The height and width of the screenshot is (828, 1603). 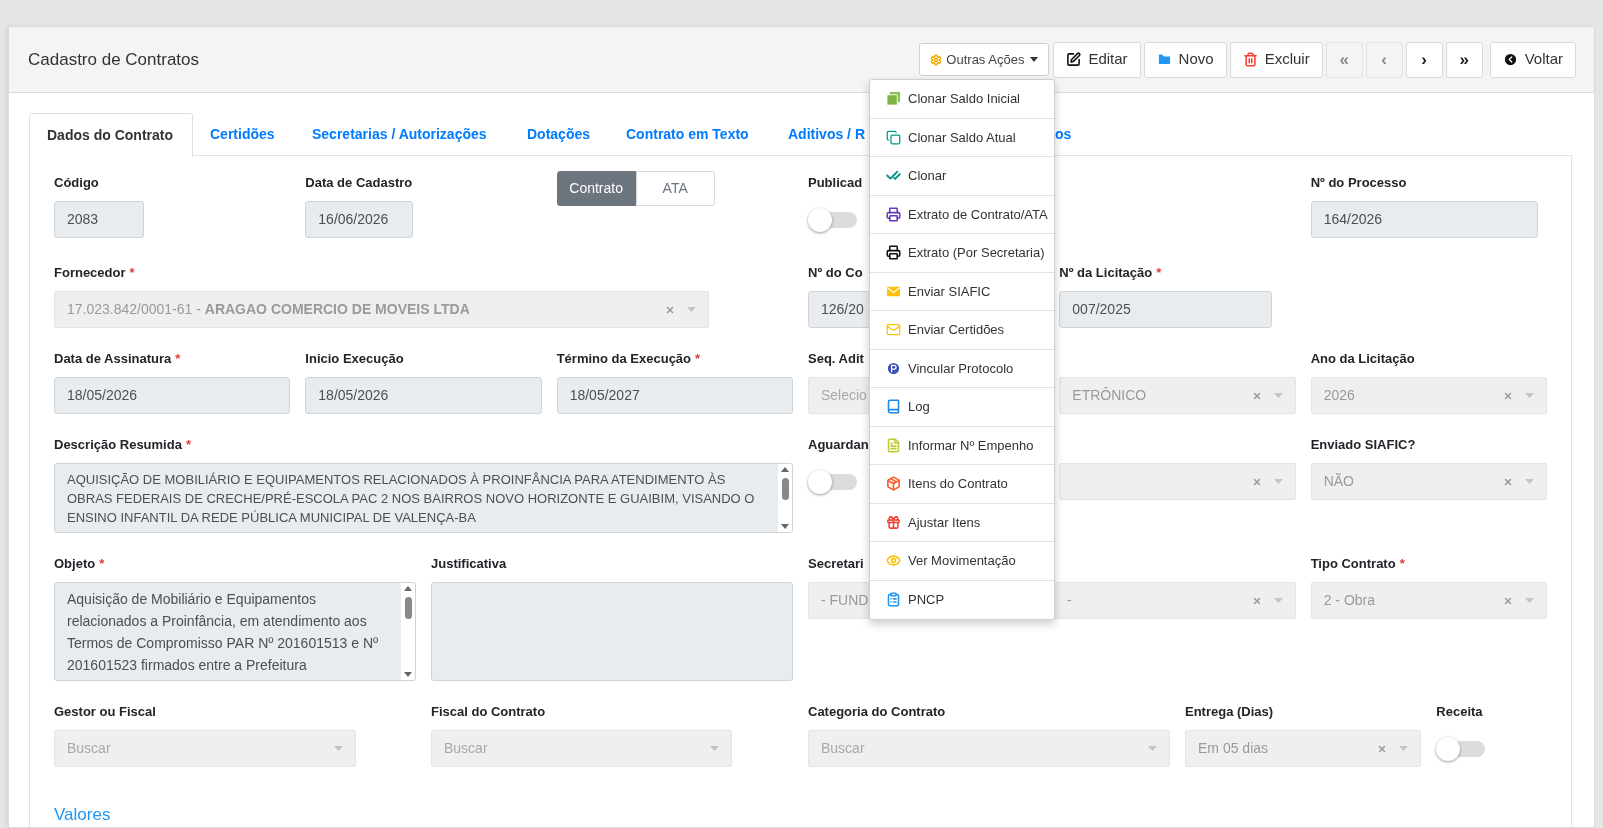 What do you see at coordinates (488, 712) in the screenshot?
I see `field-label: Fiscal do Contrato` at bounding box center [488, 712].